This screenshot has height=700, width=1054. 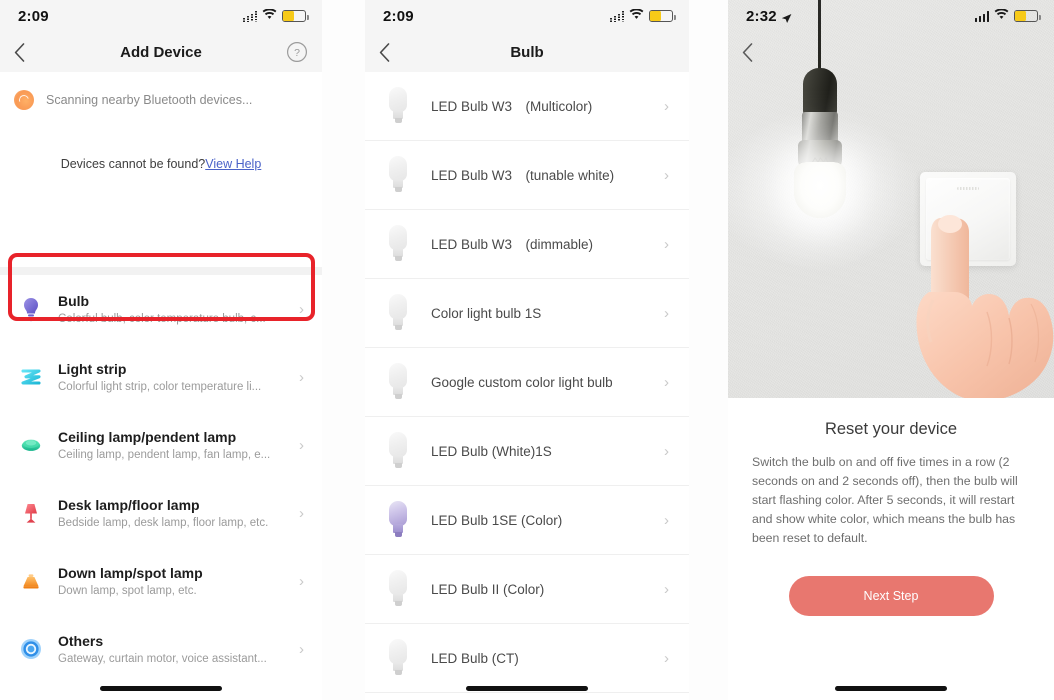 I want to click on next-step-button: Next Step, so click(x=891, y=596).